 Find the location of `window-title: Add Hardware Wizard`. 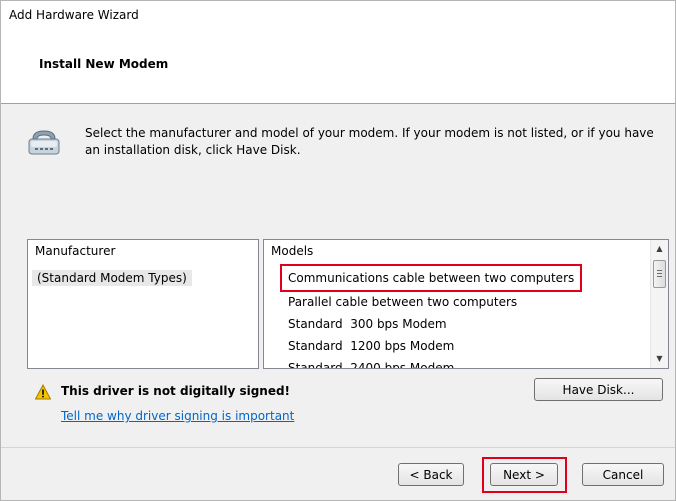

window-title: Add Hardware Wizard is located at coordinates (74, 15).